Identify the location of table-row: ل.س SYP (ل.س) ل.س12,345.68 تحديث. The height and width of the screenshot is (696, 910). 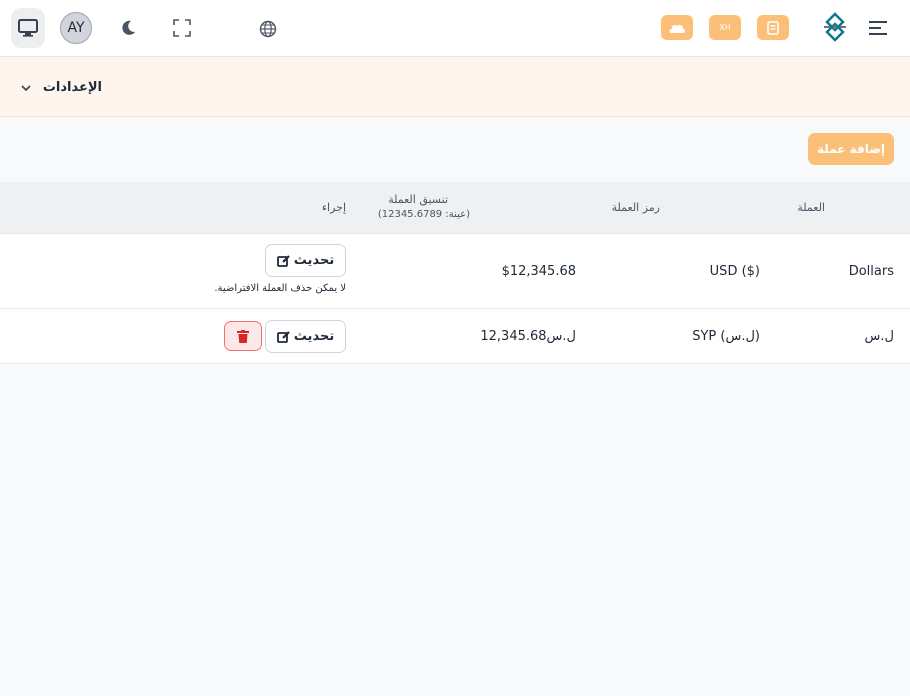
(455, 336).